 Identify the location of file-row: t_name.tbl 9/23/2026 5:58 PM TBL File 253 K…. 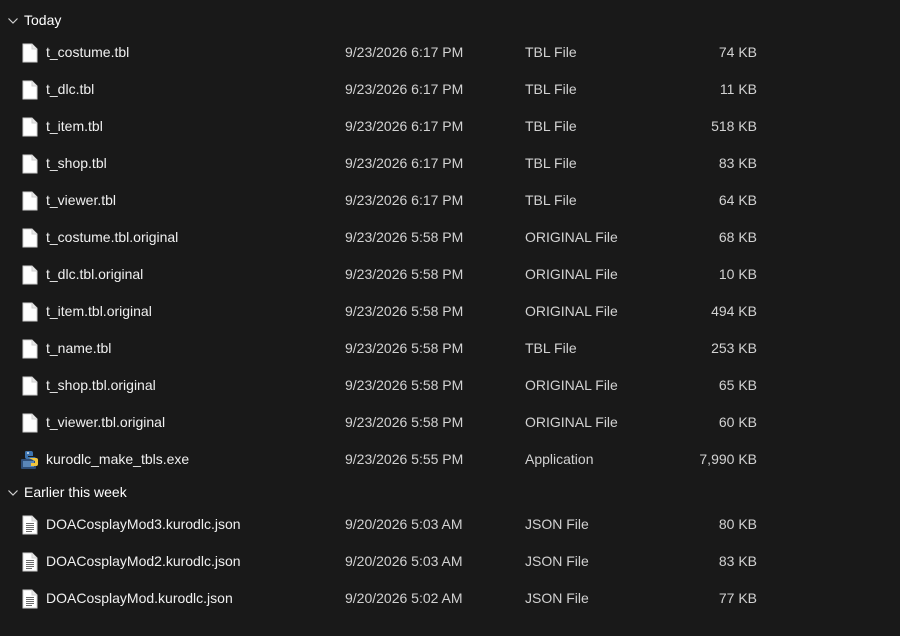
(450, 348).